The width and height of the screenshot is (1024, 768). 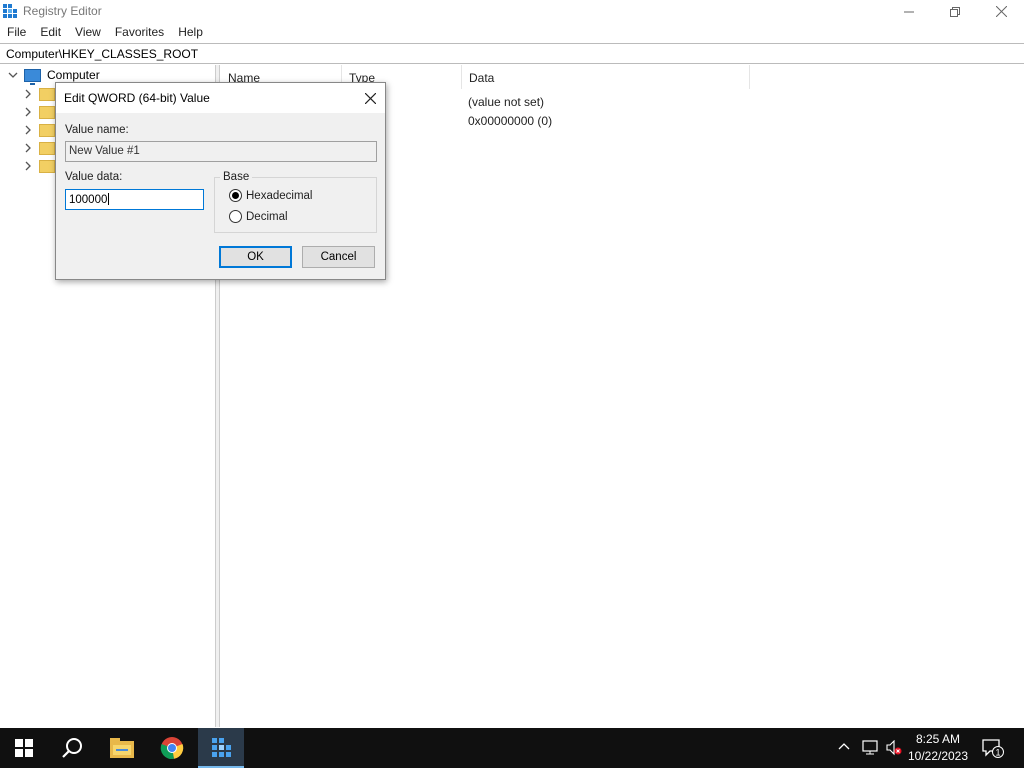 I want to click on title-bar: Registry Editor, so click(x=512, y=11).